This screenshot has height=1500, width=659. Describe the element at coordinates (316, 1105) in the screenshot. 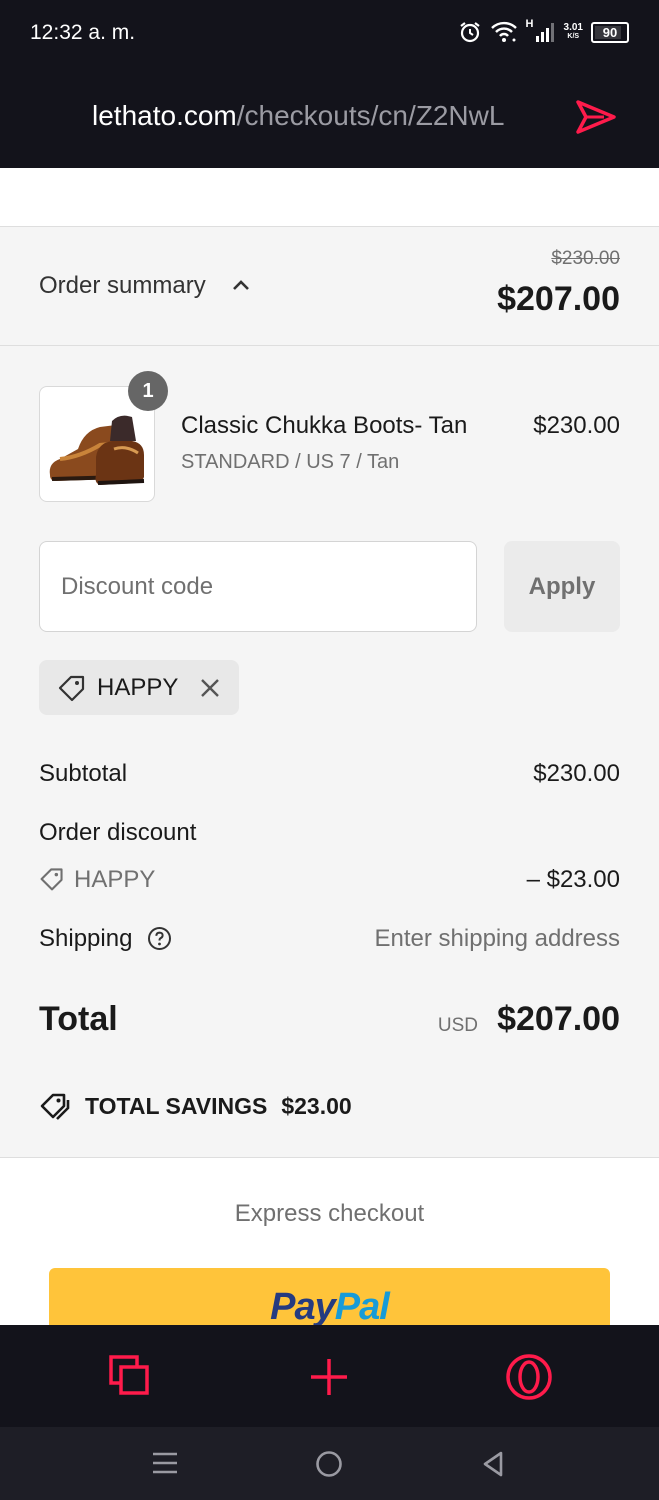

I see `savings-value: $23.00` at that location.